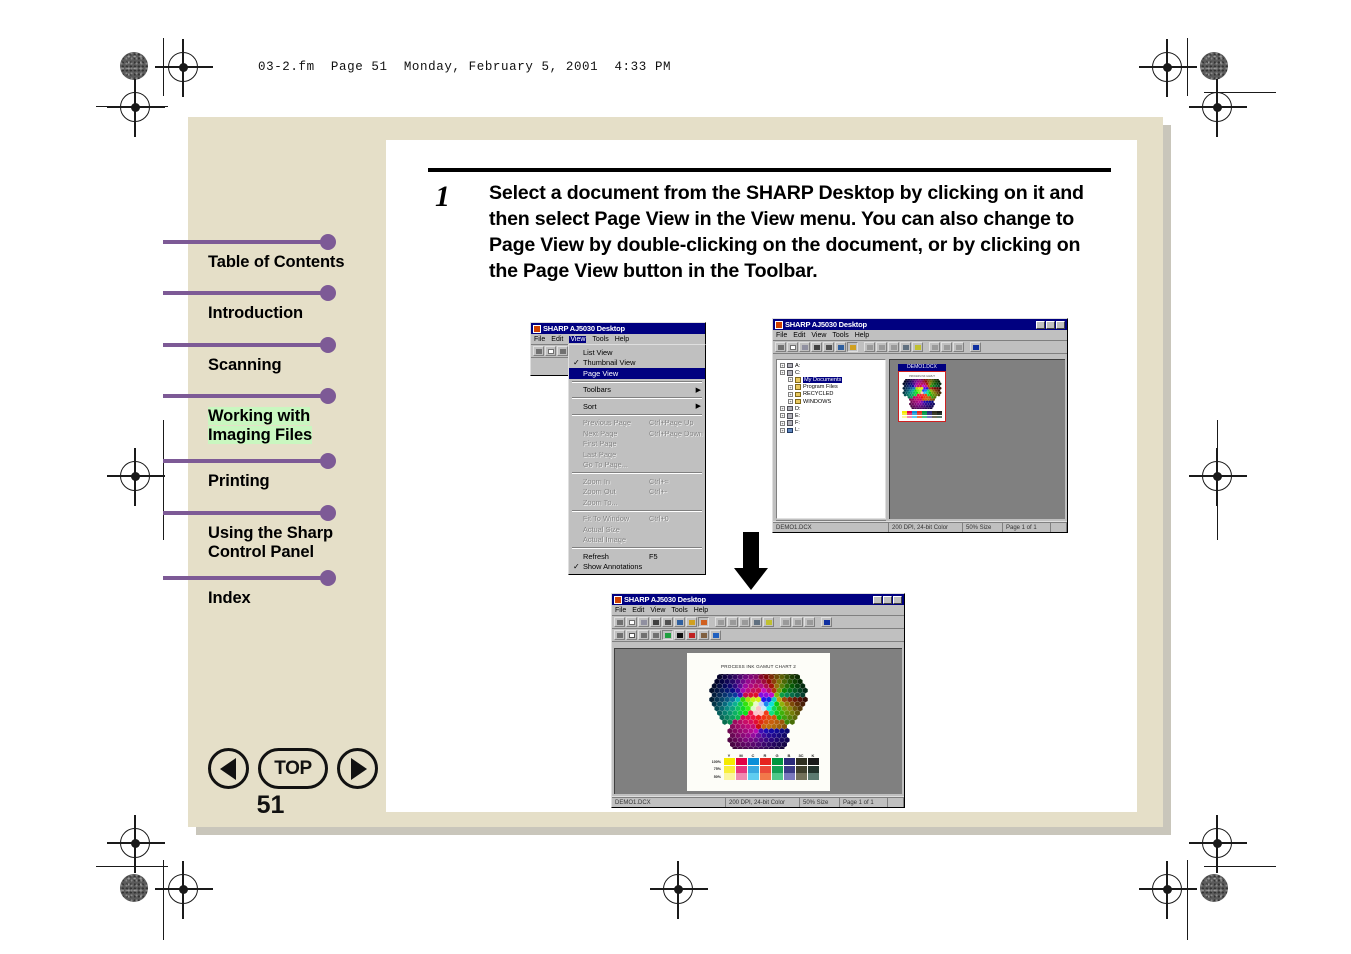  Describe the element at coordinates (228, 768) in the screenshot. I see `previous-page-button` at that location.